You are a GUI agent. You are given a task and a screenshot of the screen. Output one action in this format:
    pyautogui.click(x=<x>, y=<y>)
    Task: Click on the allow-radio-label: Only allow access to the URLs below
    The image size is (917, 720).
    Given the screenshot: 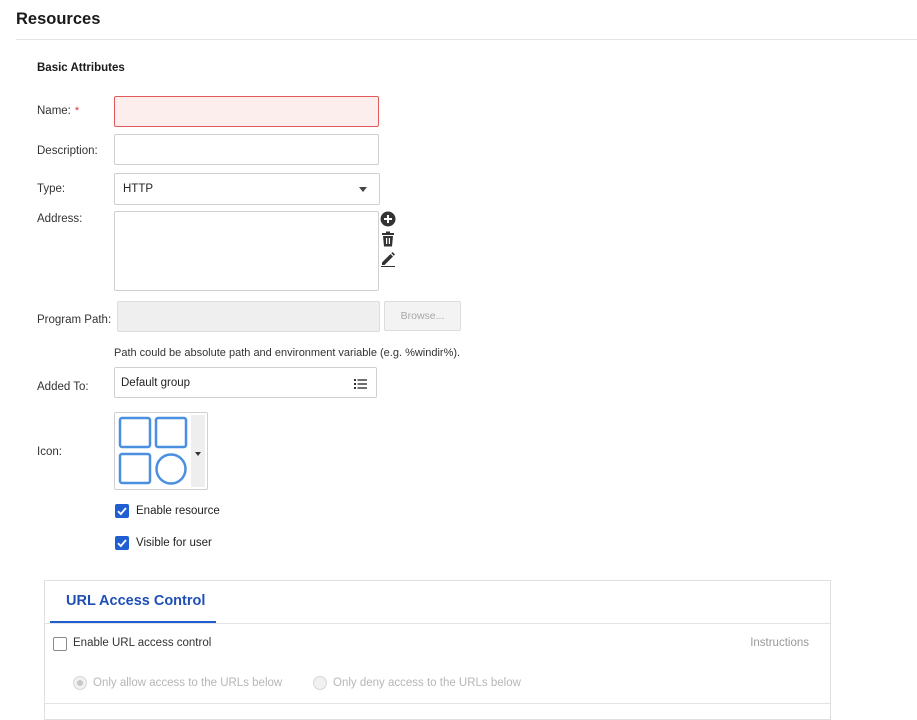 What is the action you would take?
    pyautogui.click(x=188, y=683)
    